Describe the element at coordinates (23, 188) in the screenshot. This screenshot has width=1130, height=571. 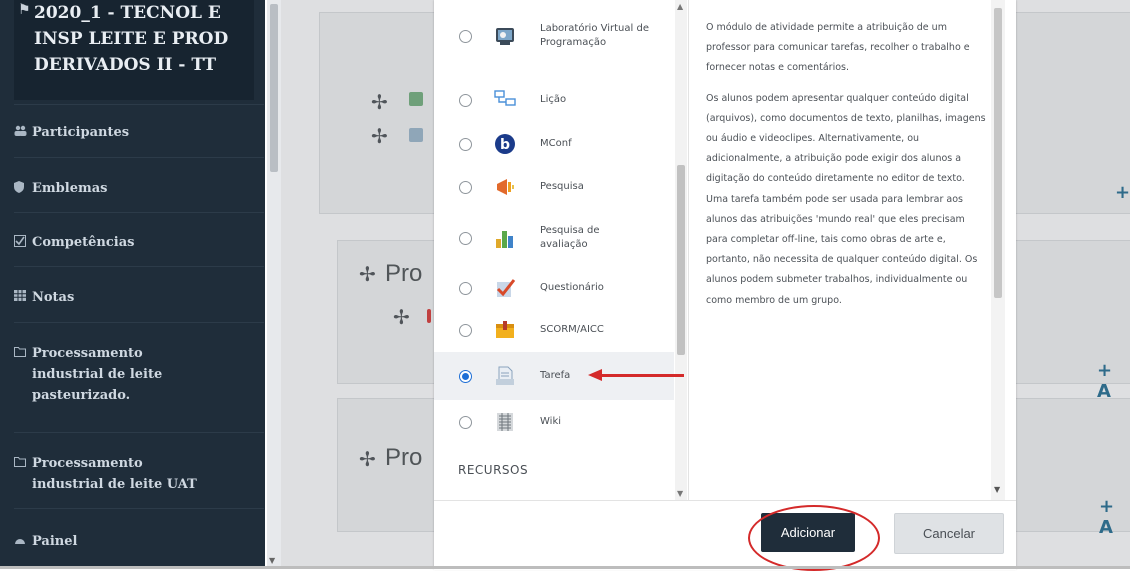
I see `shield-icon` at that location.